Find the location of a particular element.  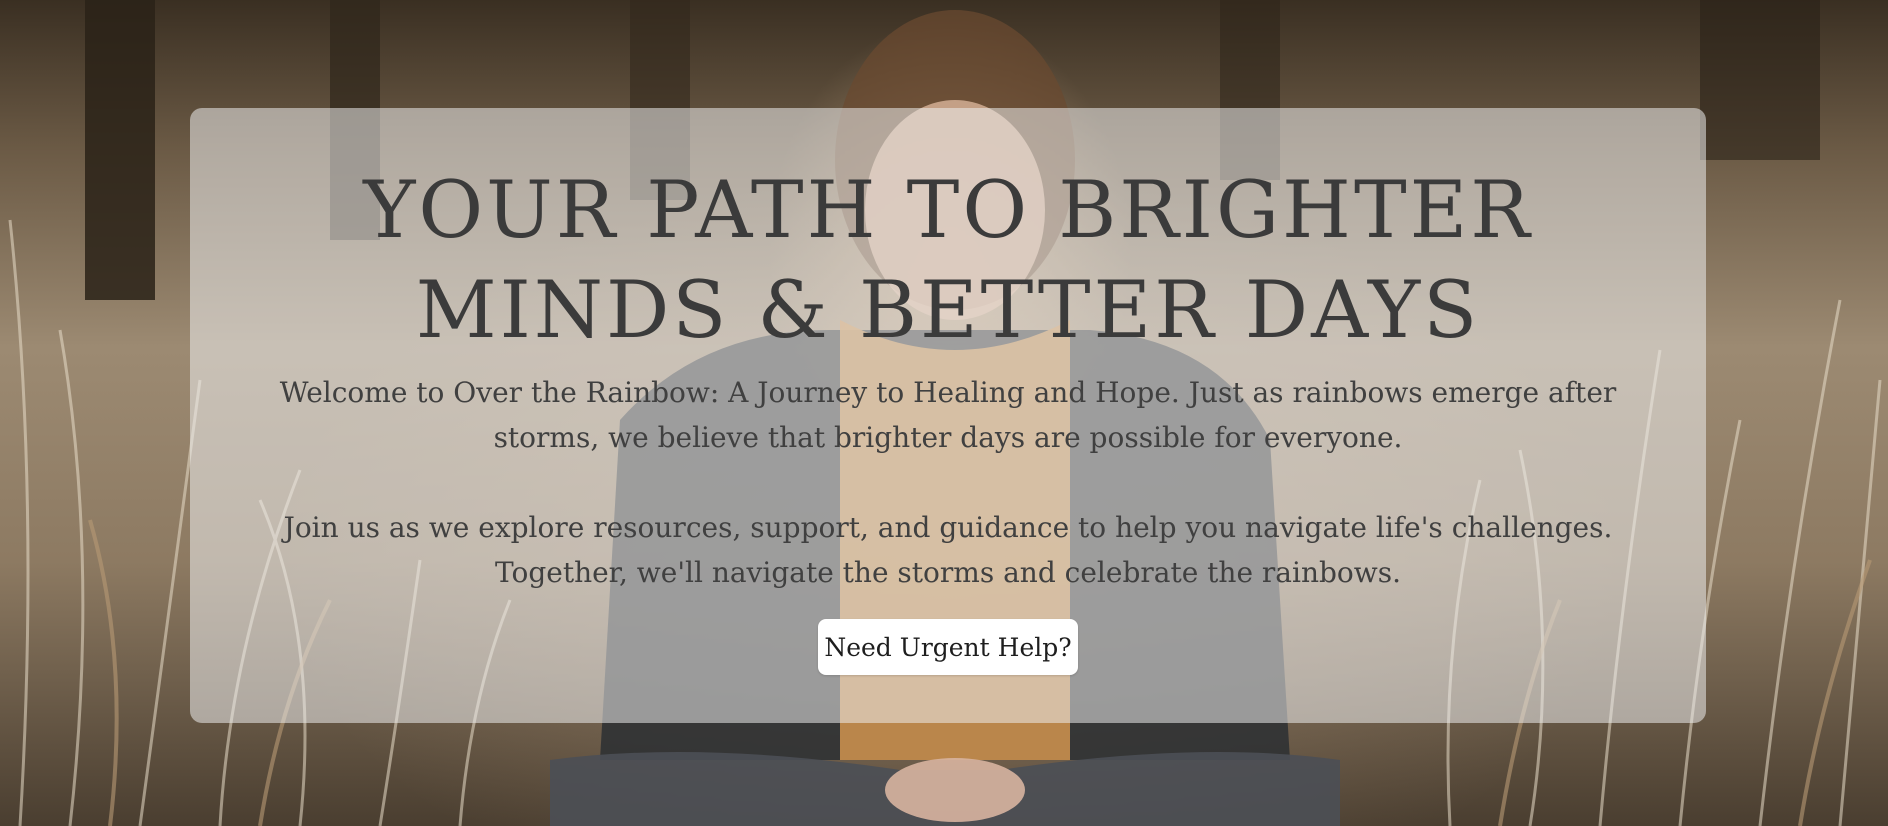

urgent-help-button: Need Urgent Help? is located at coordinates (948, 647).